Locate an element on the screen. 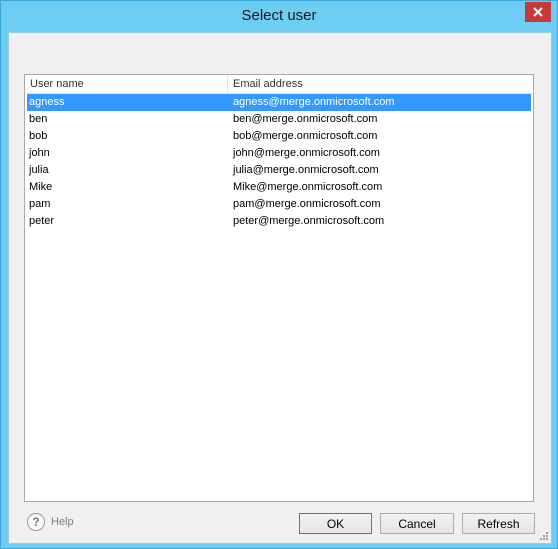 The image size is (558, 549). ok-button: OK is located at coordinates (335, 523).